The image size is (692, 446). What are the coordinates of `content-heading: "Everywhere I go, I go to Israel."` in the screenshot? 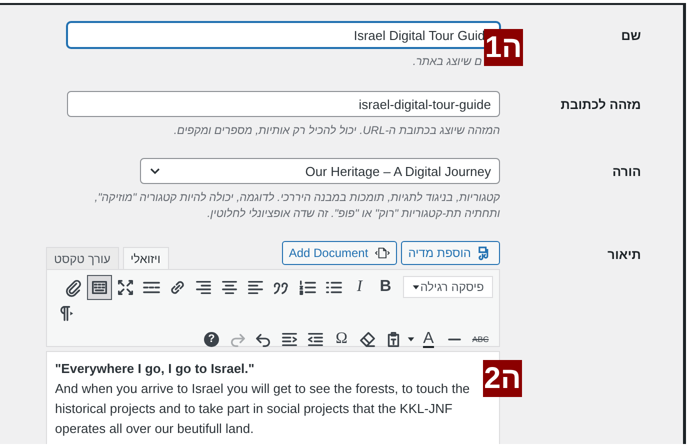 It's located at (155, 369).